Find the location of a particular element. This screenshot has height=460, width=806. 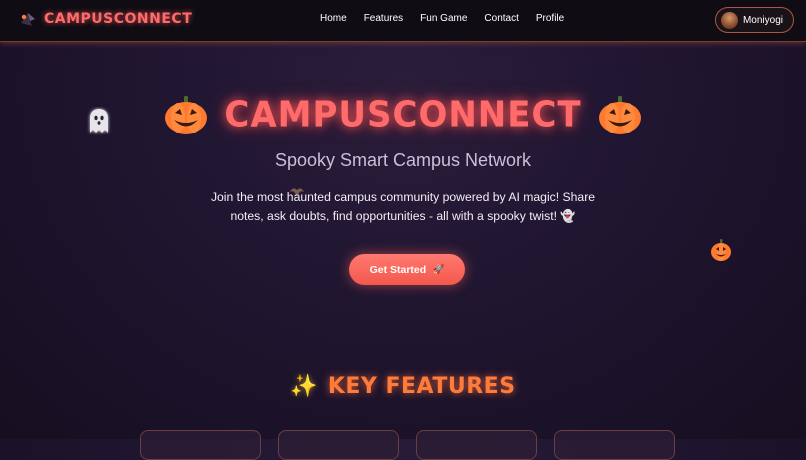

hero-title: CAMPUSCONNECT is located at coordinates (403, 115).